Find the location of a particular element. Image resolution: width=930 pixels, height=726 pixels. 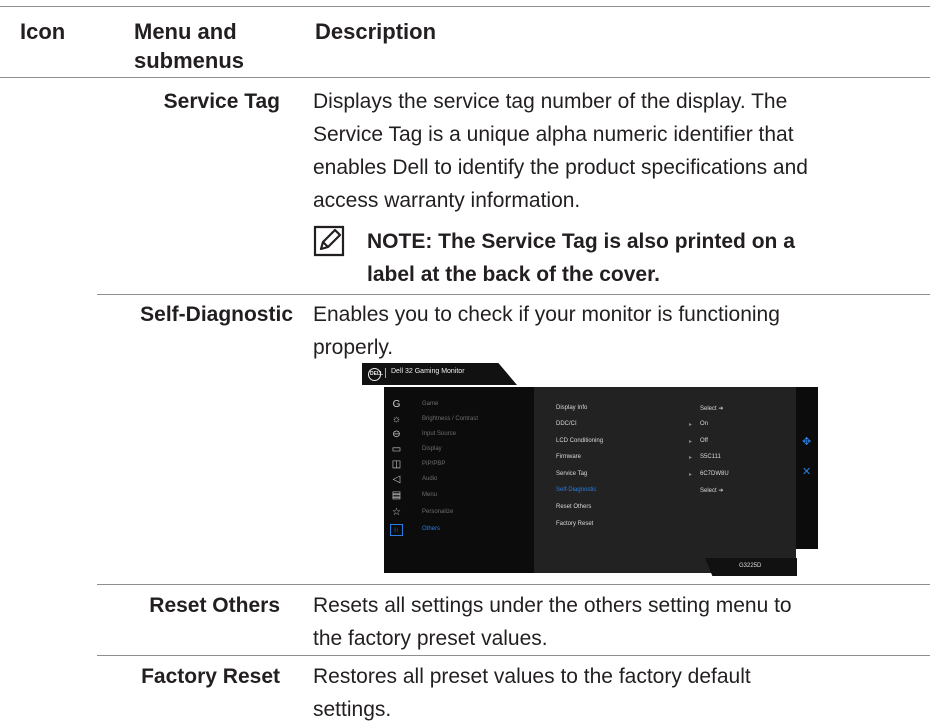

value-display-info: Select ➔ is located at coordinates (711, 408).